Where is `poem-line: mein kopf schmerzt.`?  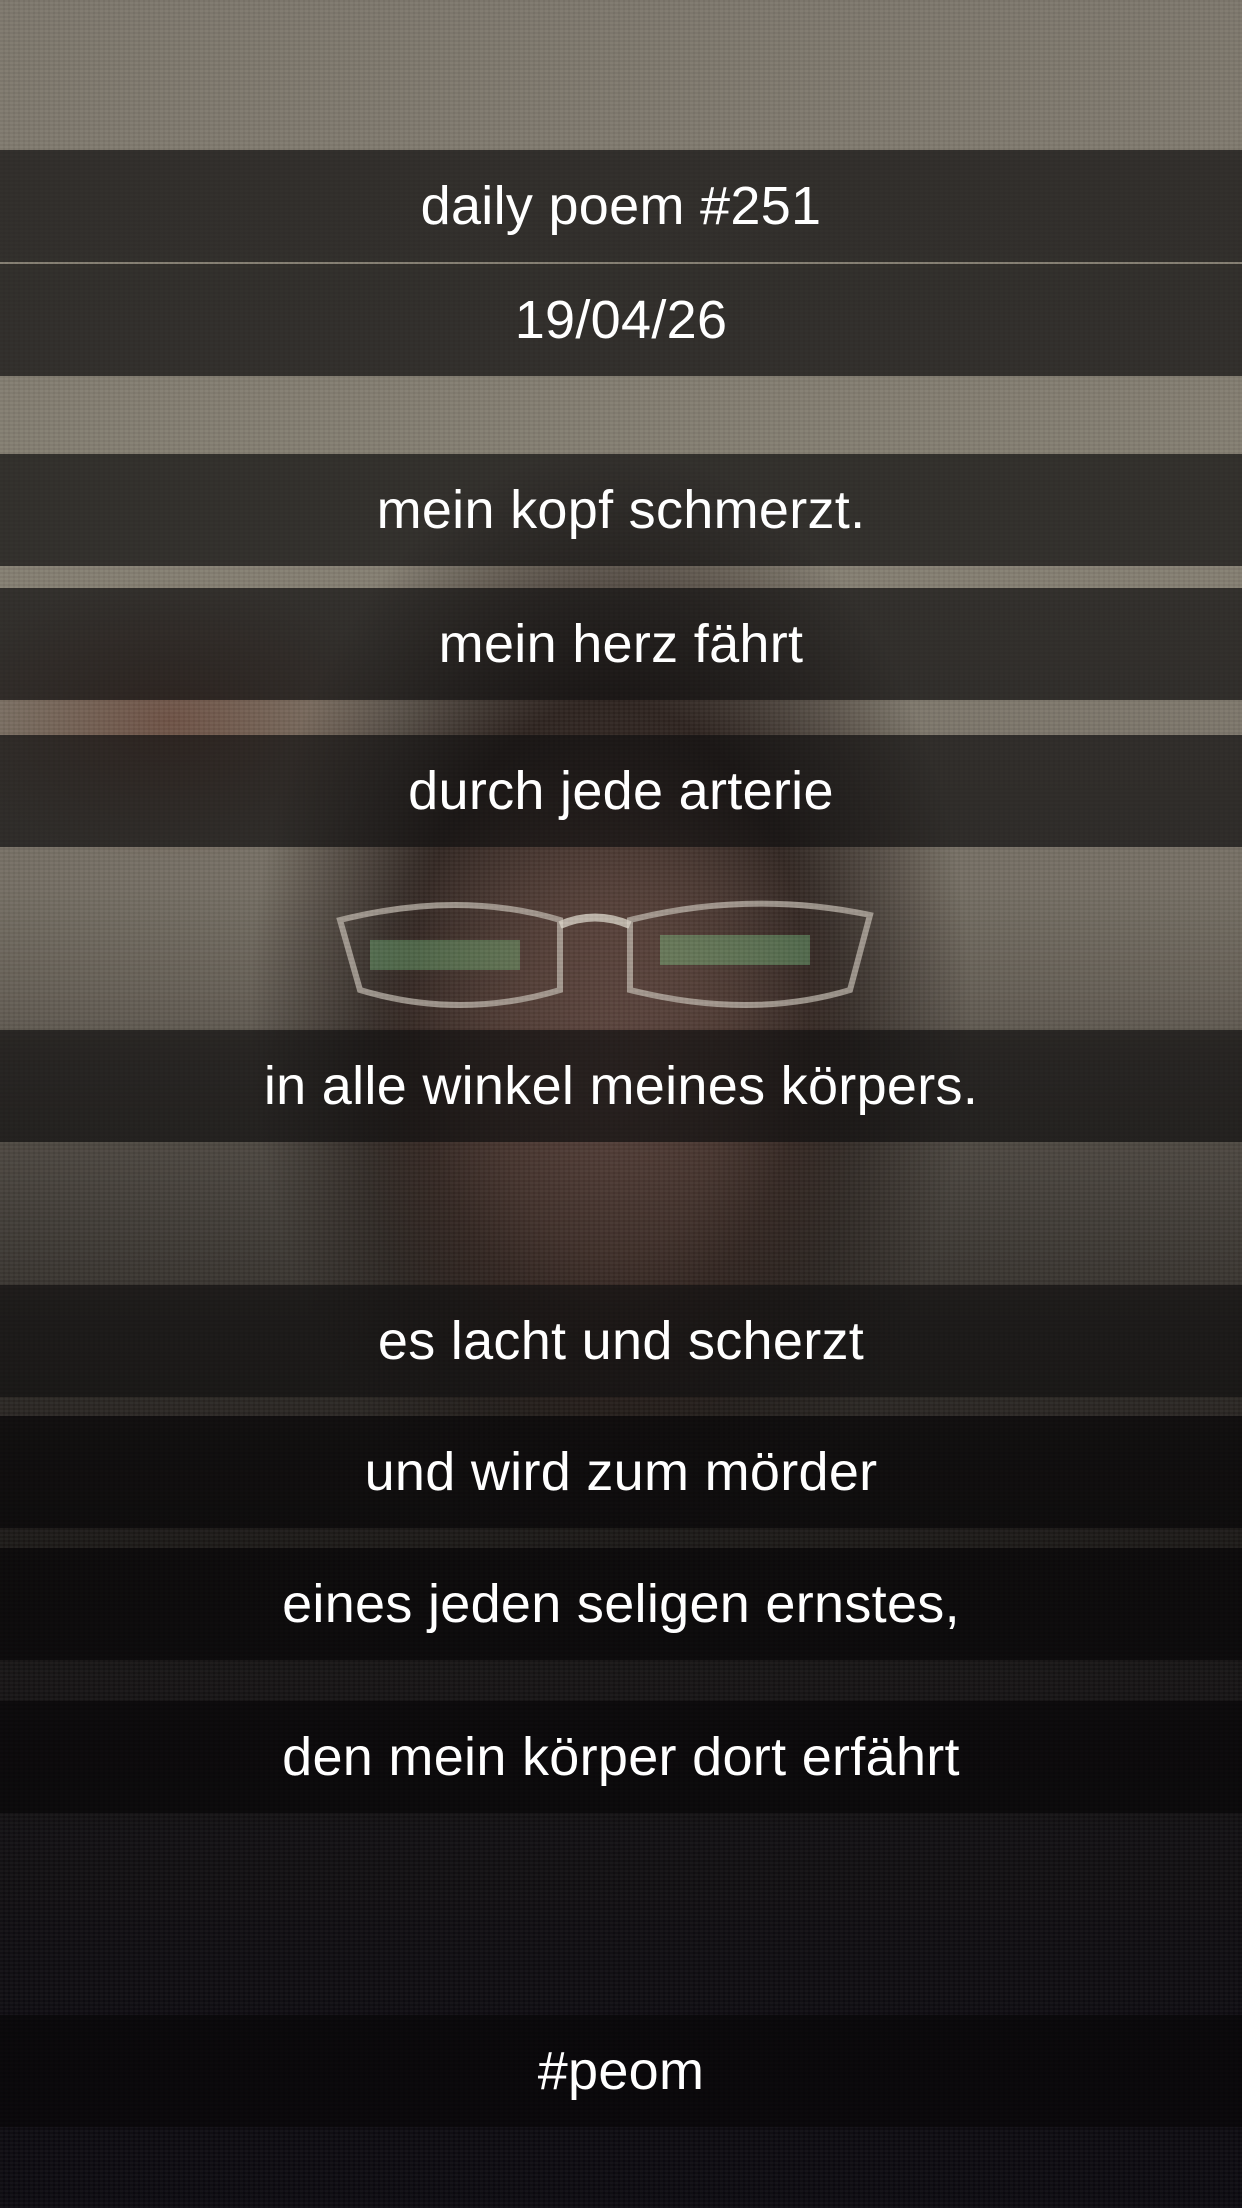 poem-line: mein kopf schmerzt. is located at coordinates (621, 510).